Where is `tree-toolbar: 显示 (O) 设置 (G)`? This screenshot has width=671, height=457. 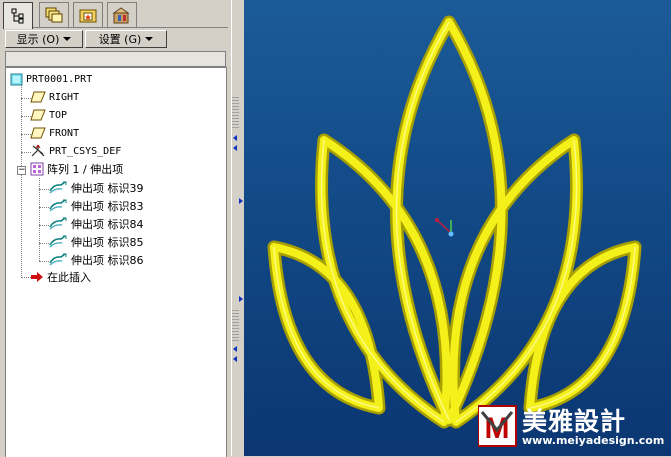
tree-toolbar: 显示 (O) 设置 (G) is located at coordinates (116, 39).